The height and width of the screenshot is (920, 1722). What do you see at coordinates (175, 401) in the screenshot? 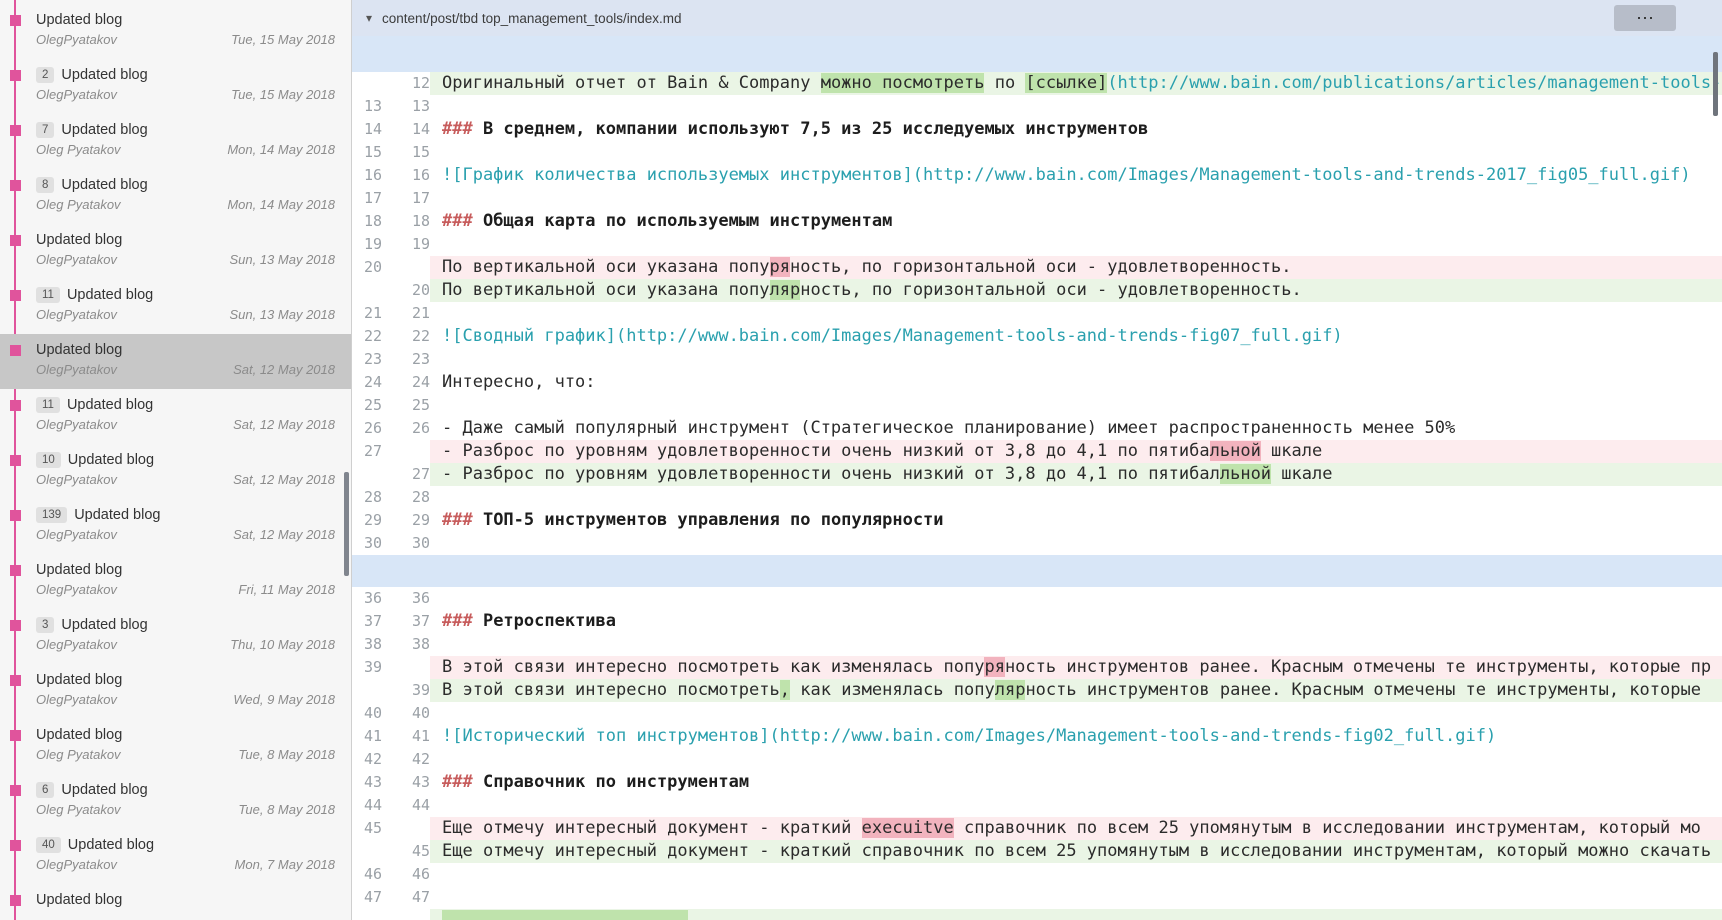
I see `commit-title-row: 11 Updated blog` at bounding box center [175, 401].